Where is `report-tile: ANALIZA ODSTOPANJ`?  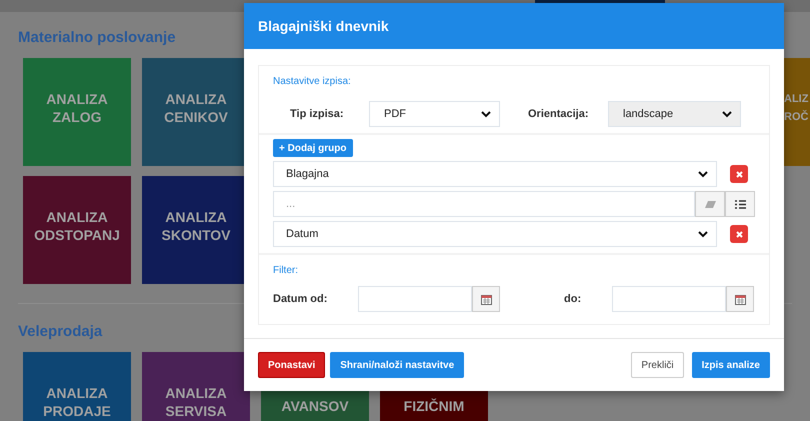 report-tile: ANALIZA ODSTOPANJ is located at coordinates (77, 230).